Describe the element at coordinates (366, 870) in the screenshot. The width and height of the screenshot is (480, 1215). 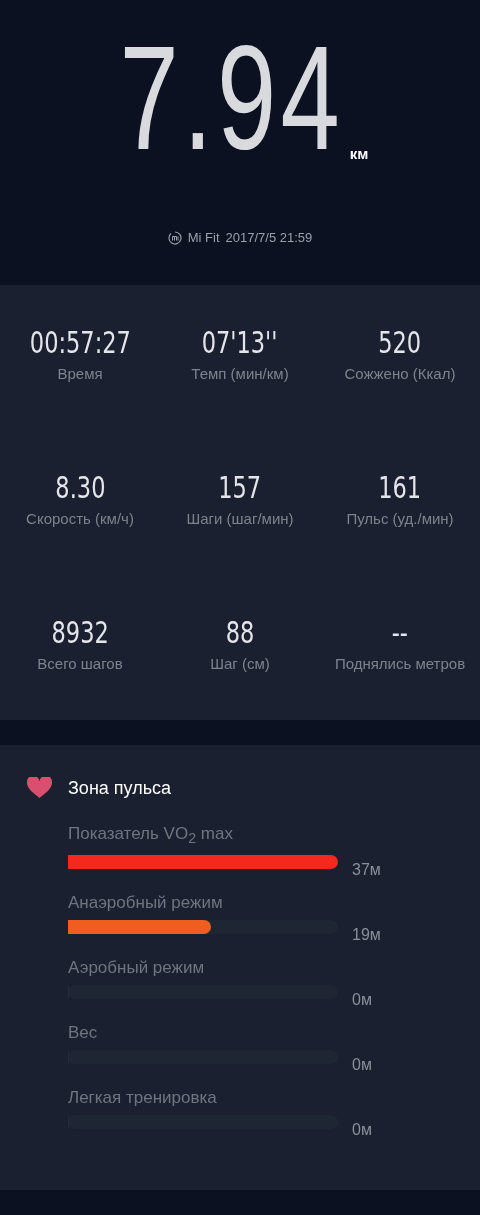
I see `zone-duration: 37м` at that location.